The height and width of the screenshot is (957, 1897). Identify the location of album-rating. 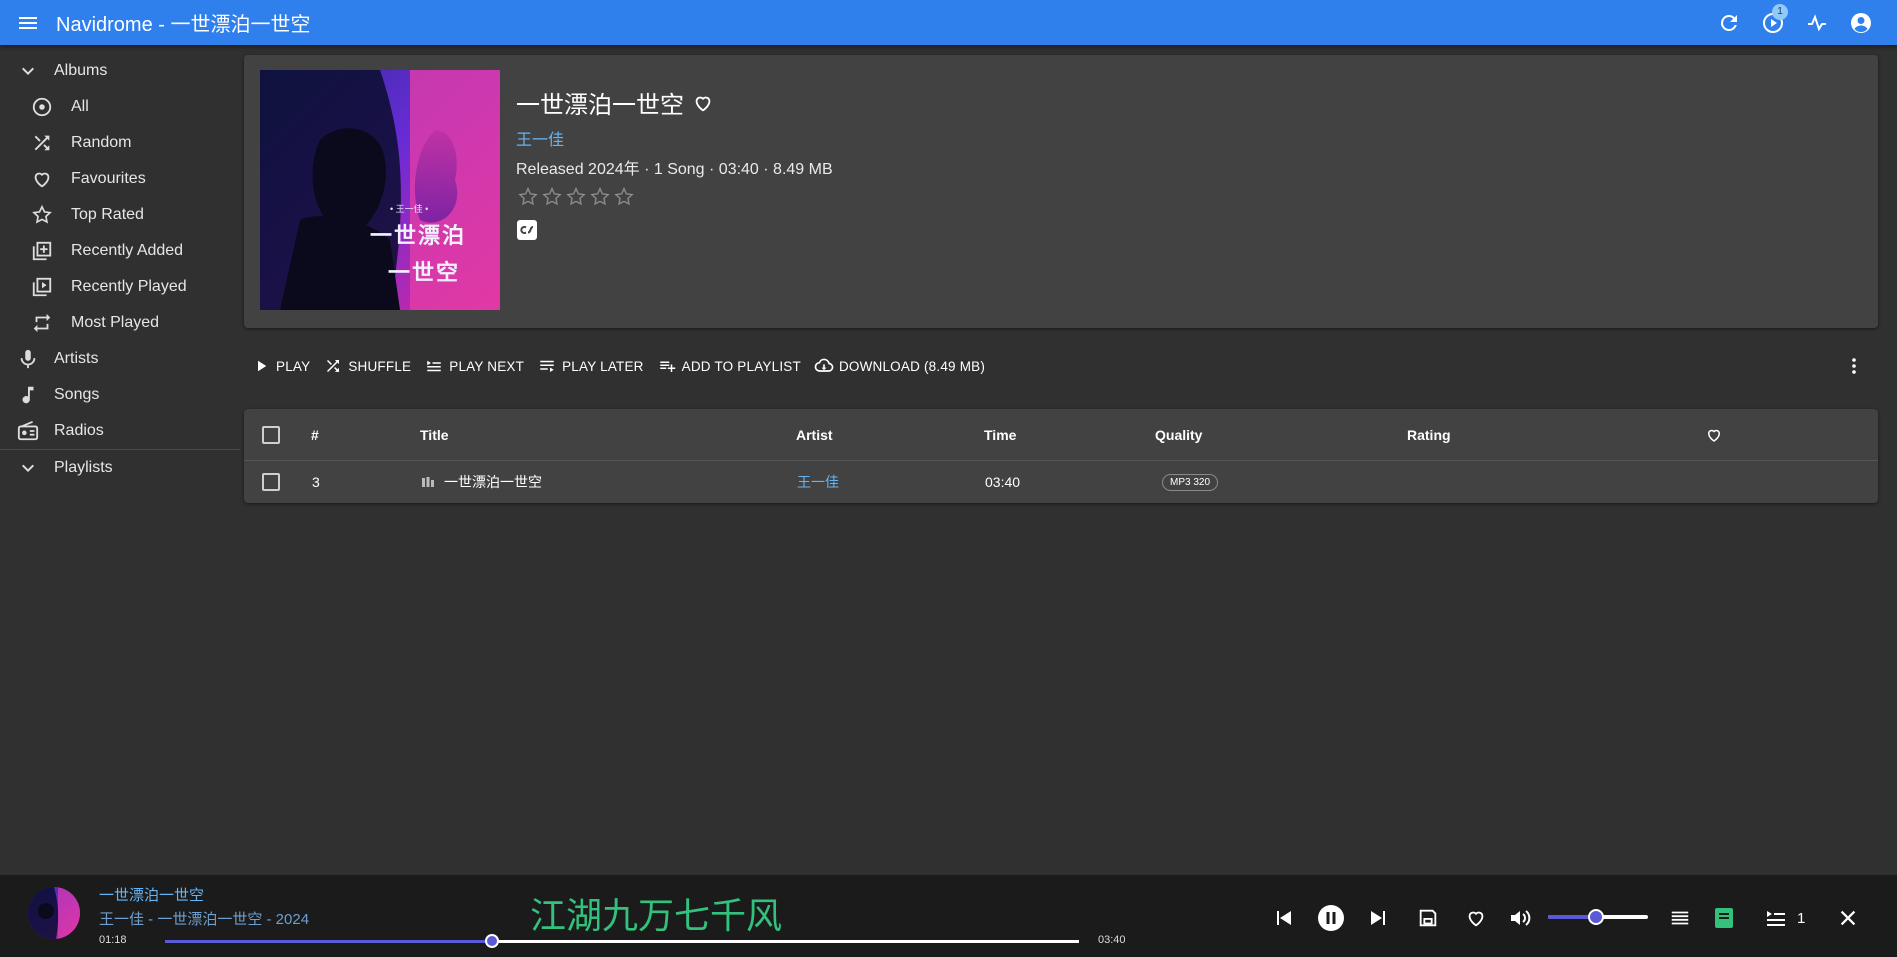
(674, 197).